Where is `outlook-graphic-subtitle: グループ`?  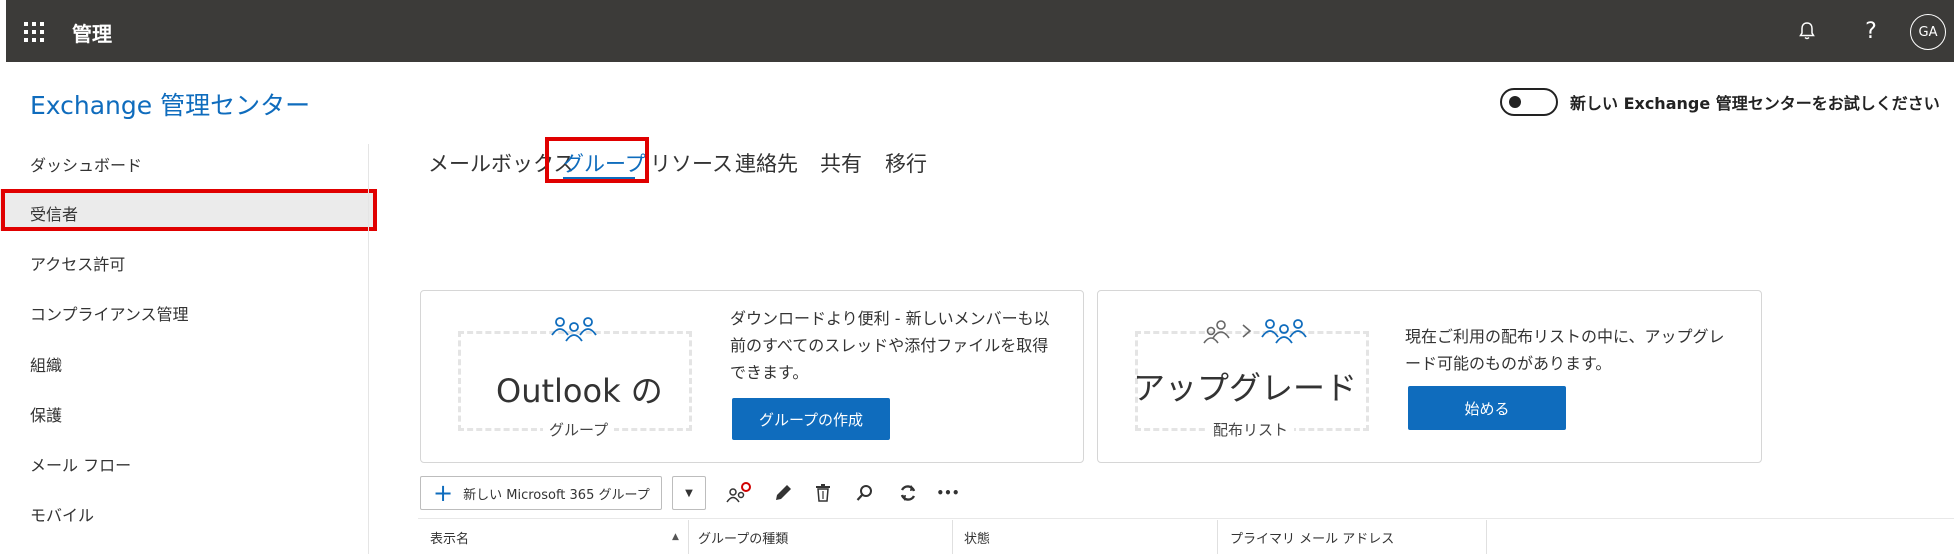 outlook-graphic-subtitle: グループ is located at coordinates (579, 429).